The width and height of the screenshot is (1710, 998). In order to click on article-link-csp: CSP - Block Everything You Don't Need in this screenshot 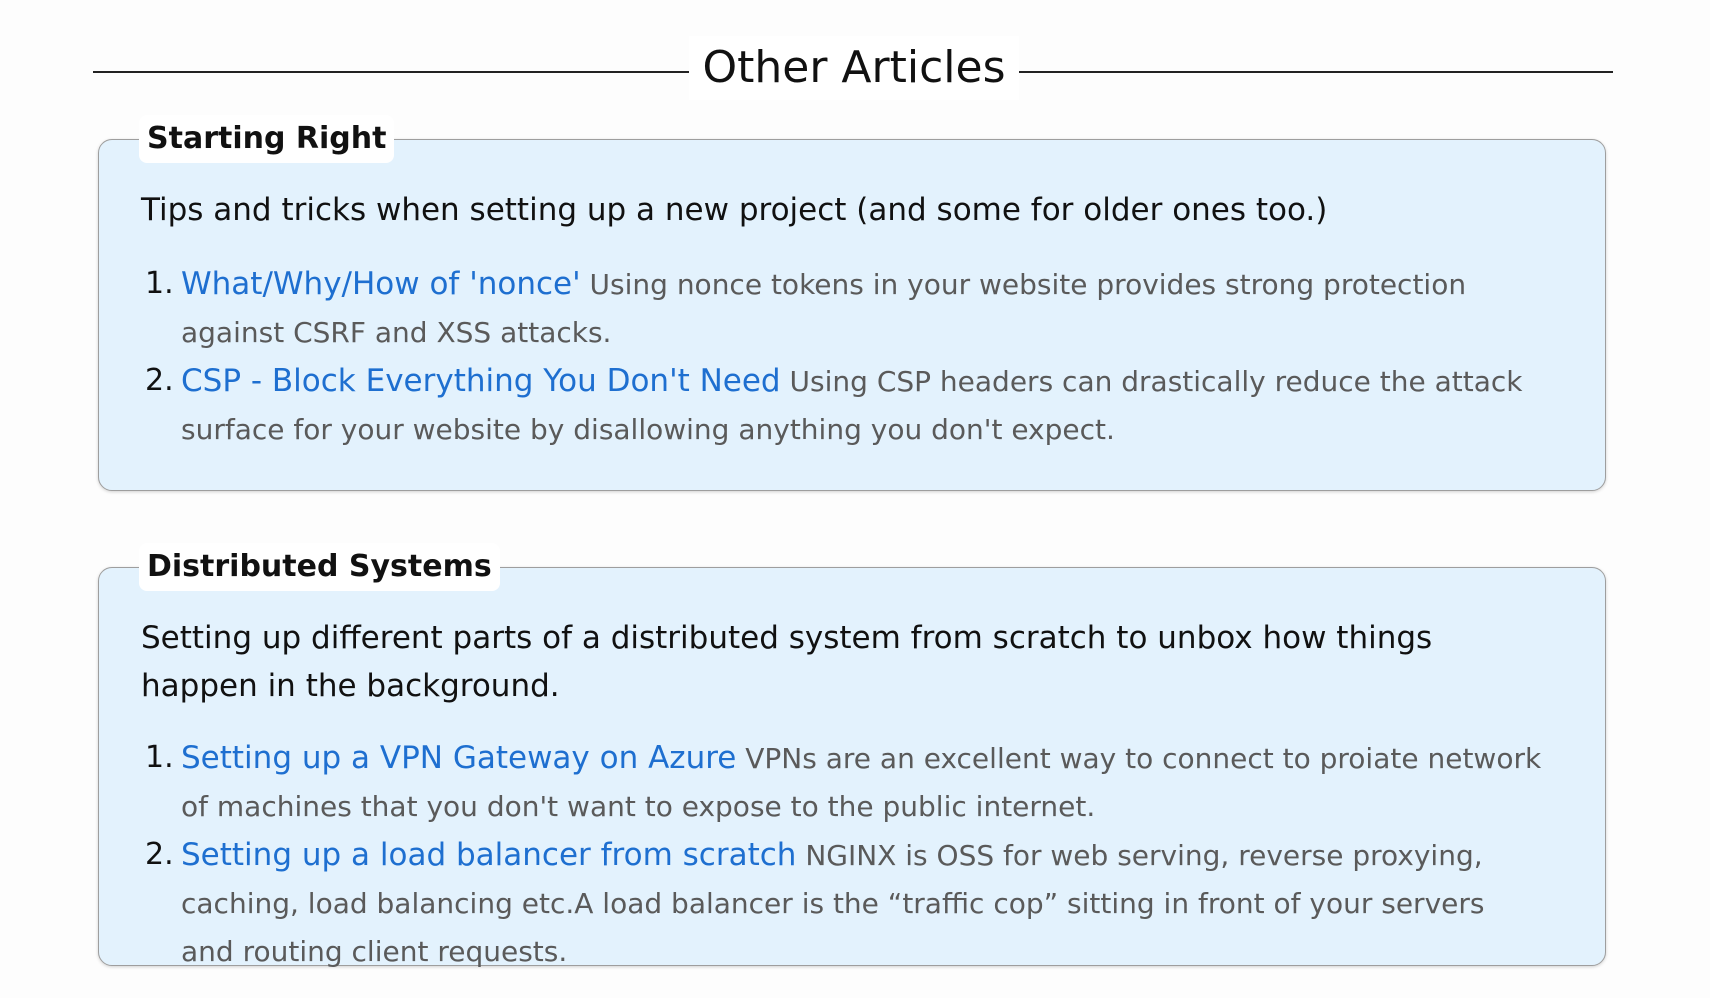, I will do `click(481, 381)`.